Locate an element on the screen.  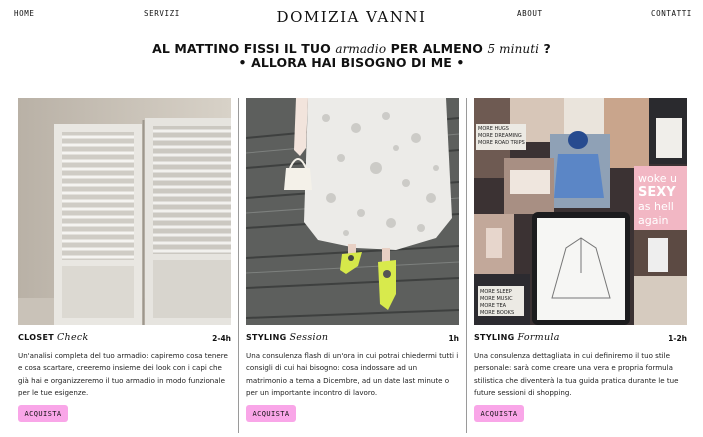
poster-line-1: woke u is located at coordinates (657, 178).